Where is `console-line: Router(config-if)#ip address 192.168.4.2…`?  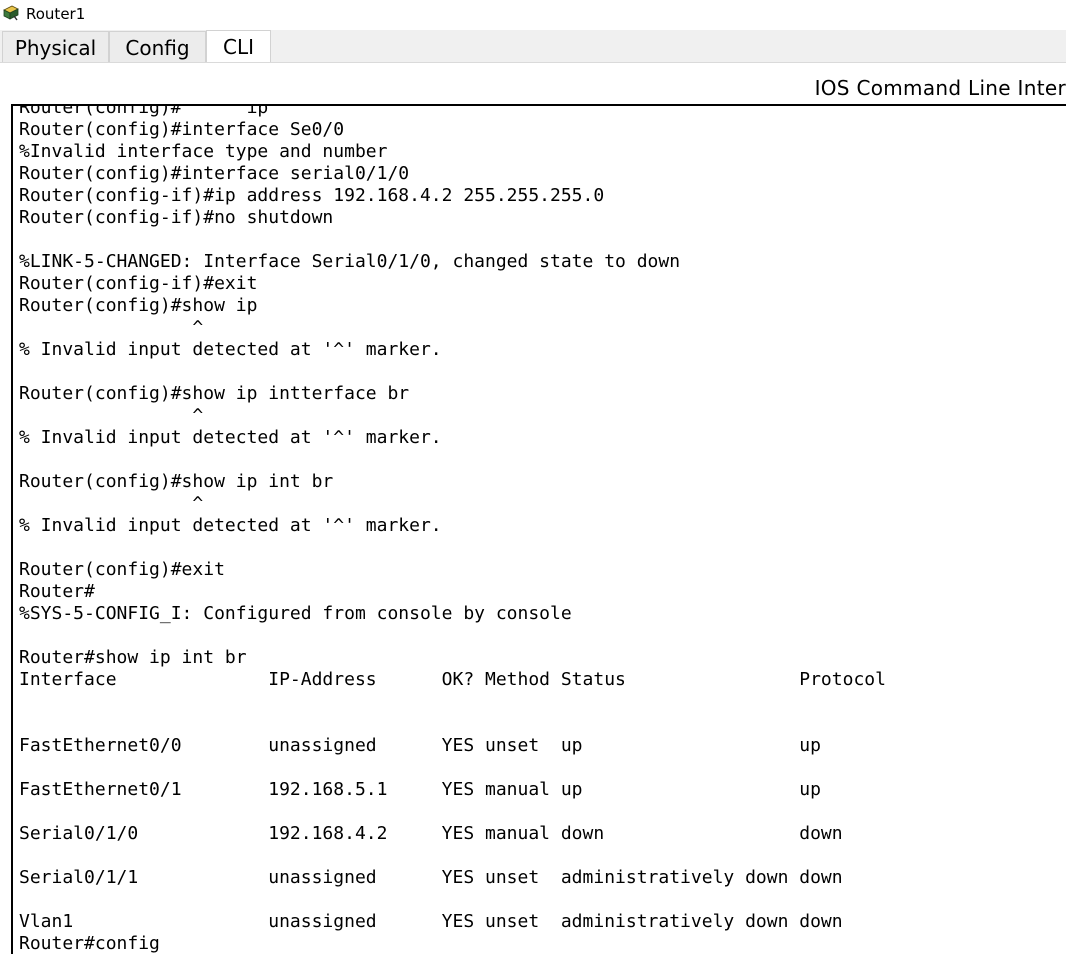 console-line: Router(config-if)#ip address 192.168.4.2… is located at coordinates (312, 195).